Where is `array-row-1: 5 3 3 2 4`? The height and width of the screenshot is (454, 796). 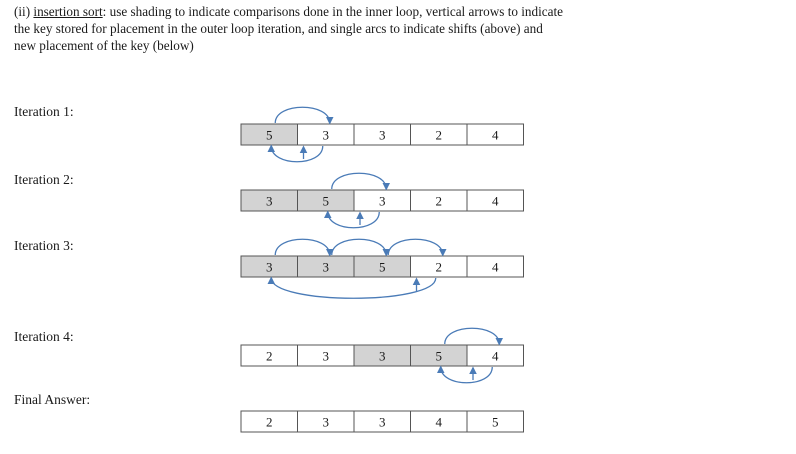
array-row-1: 5 3 3 2 4 is located at coordinates (382, 134).